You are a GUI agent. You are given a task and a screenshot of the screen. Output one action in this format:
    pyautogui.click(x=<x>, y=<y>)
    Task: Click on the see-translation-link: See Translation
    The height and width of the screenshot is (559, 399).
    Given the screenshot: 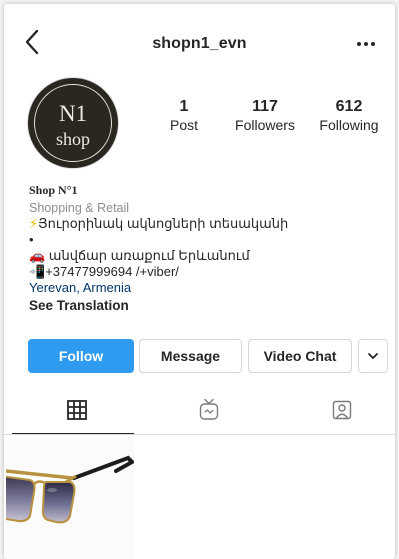 What is the action you would take?
    pyautogui.click(x=204, y=306)
    